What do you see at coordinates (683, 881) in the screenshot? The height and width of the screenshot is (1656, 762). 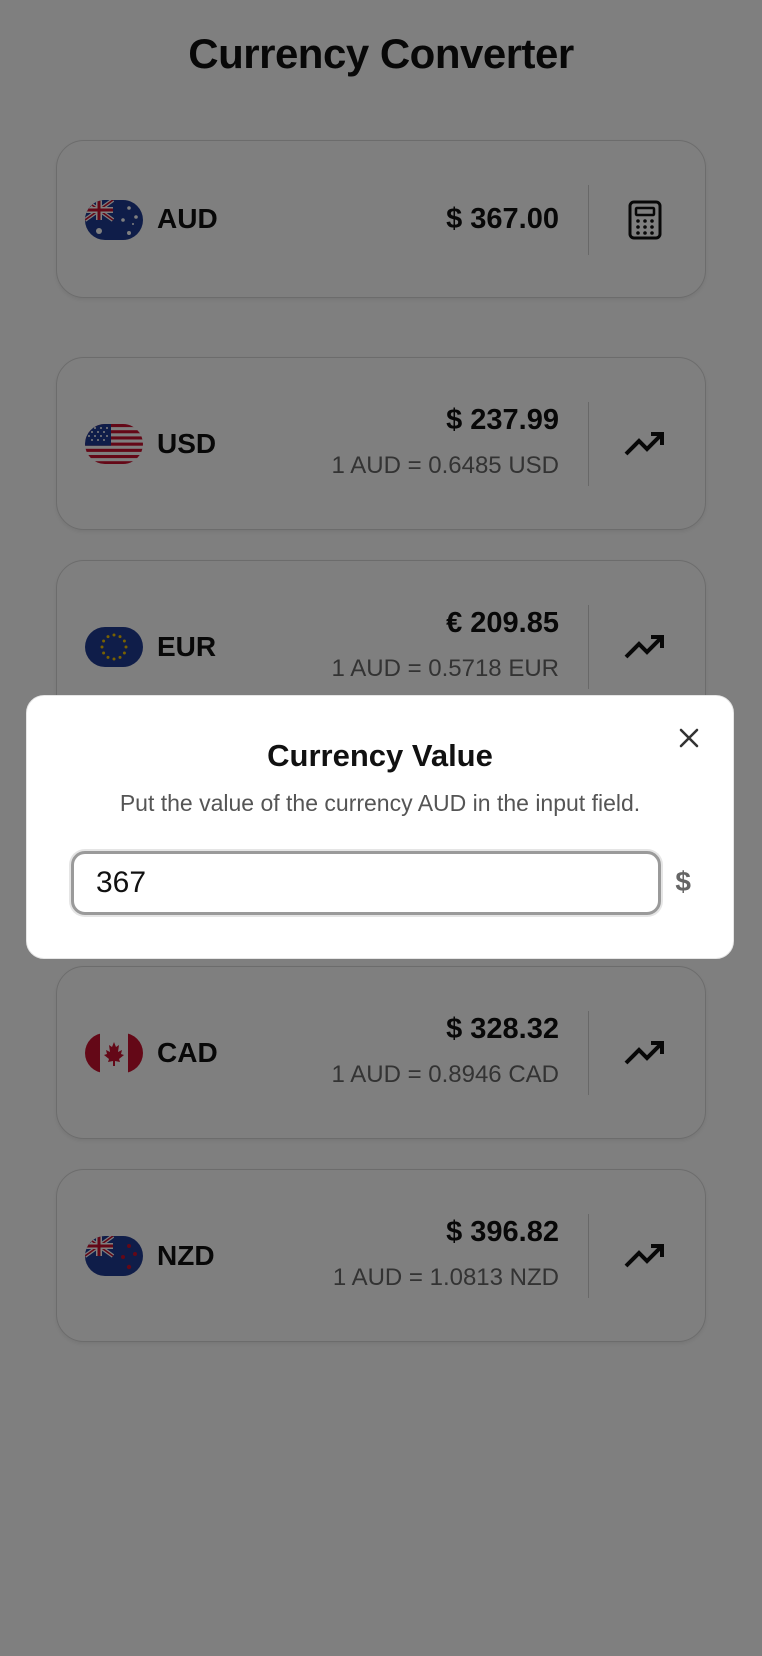 I see `currency-symbol: $` at bounding box center [683, 881].